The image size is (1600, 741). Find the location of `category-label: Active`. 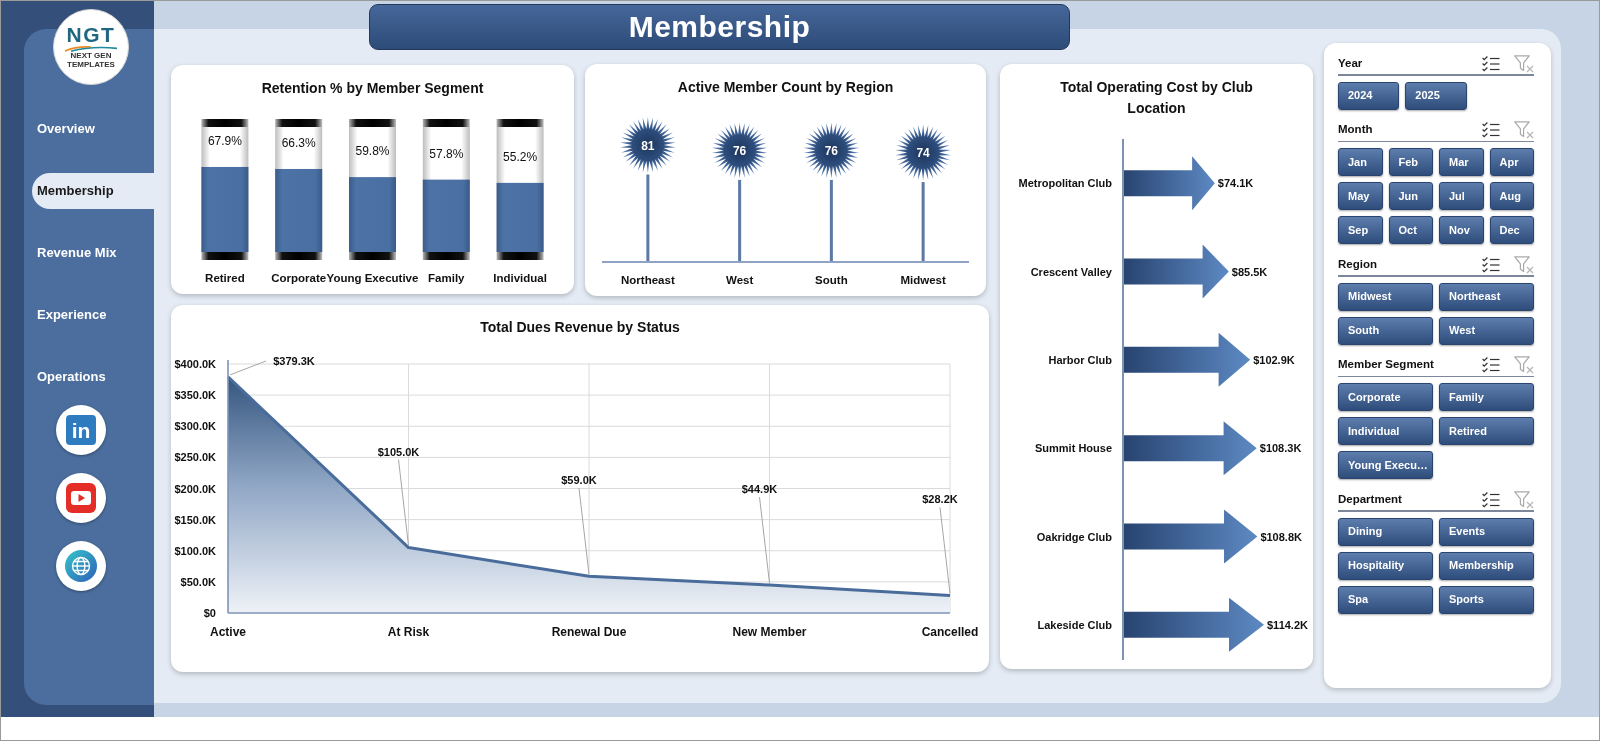

category-label: Active is located at coordinates (228, 632).